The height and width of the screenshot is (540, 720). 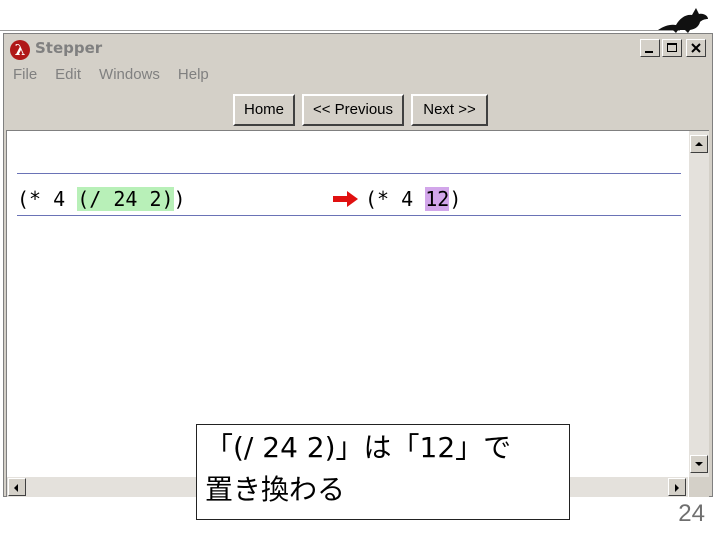 What do you see at coordinates (699, 304) in the screenshot?
I see `vertical-scrollbar` at bounding box center [699, 304].